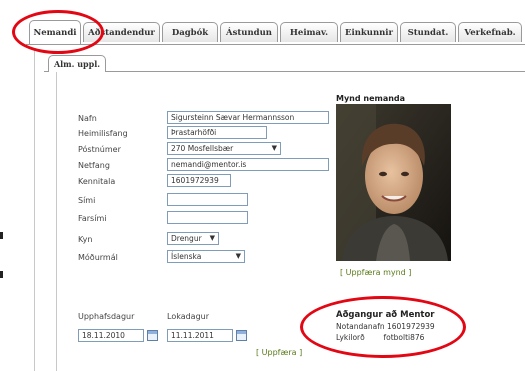  Describe the element at coordinates (309, 32) in the screenshot. I see `tab-heimav: Heimav.` at that location.